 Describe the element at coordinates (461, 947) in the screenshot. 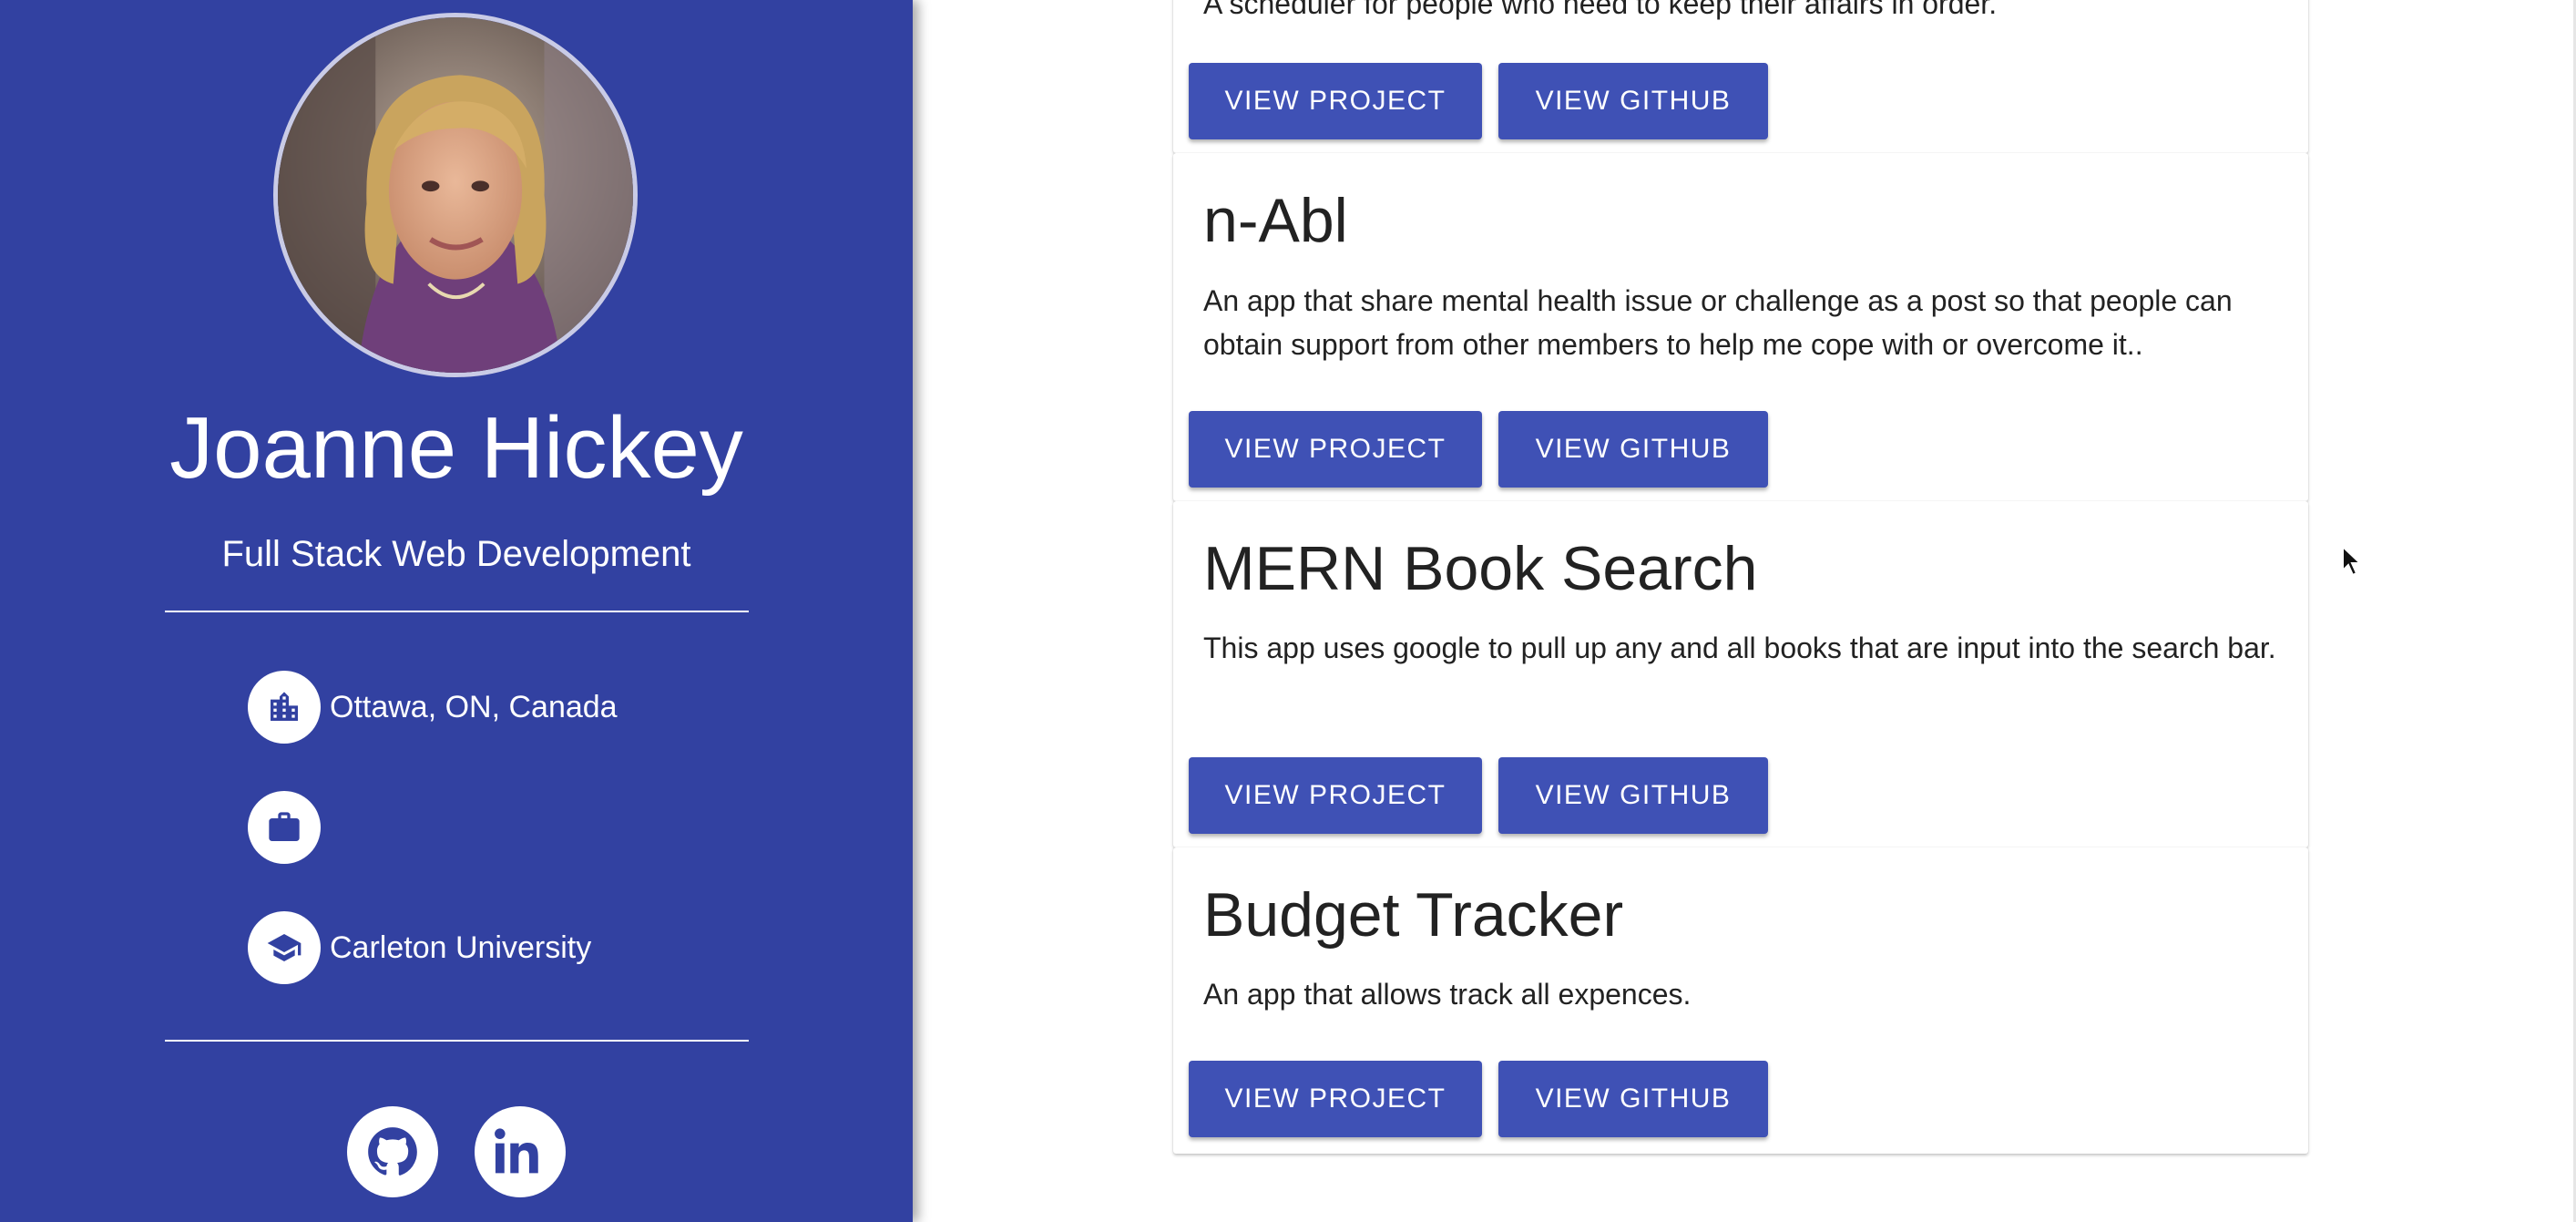

I see `education-text: Carleton University` at that location.